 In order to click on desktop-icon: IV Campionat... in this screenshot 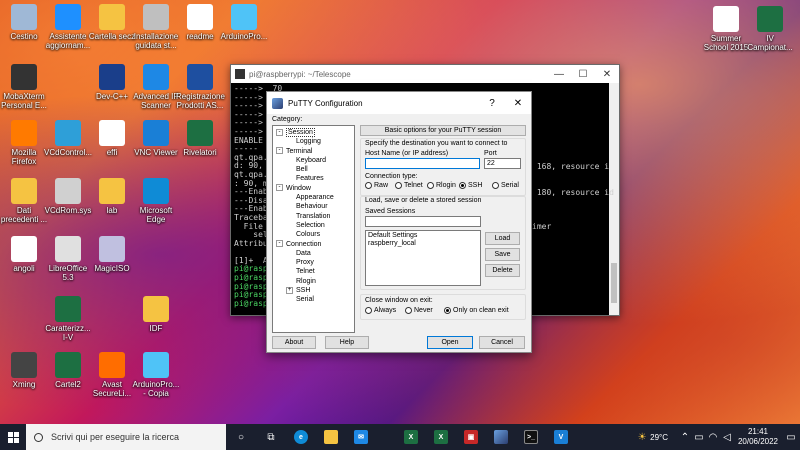, I will do `click(770, 29)`.